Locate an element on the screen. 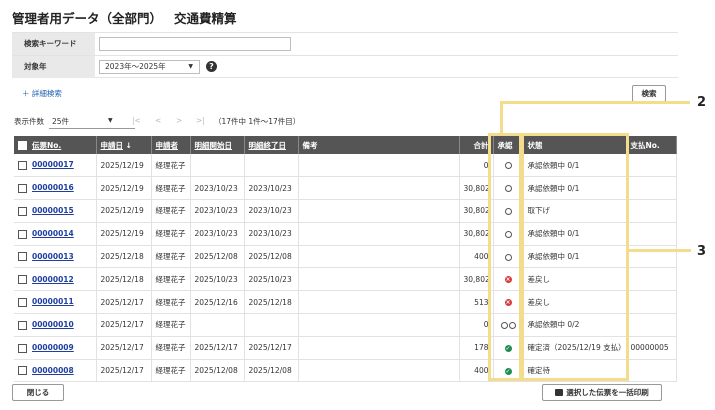 This screenshot has width=715, height=410. cell-end-date: 2025/12/08 is located at coordinates (271, 257).